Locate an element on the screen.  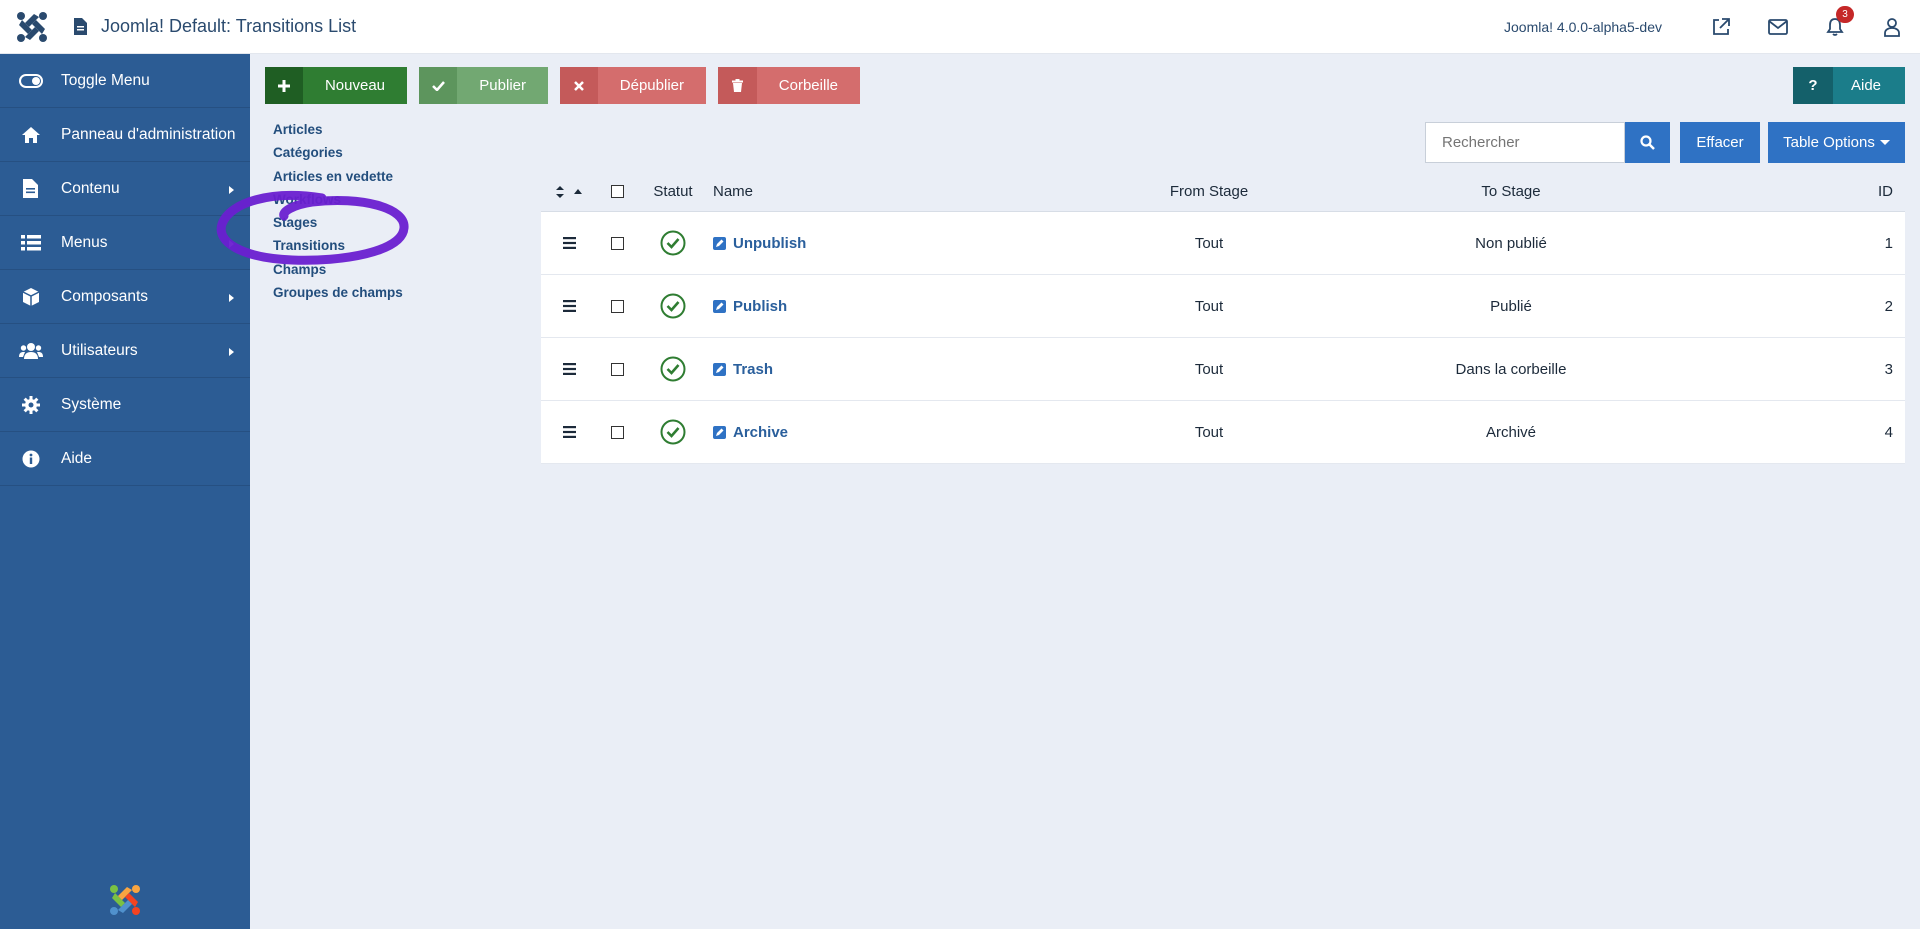
clear-button: Effacer is located at coordinates (1720, 142).